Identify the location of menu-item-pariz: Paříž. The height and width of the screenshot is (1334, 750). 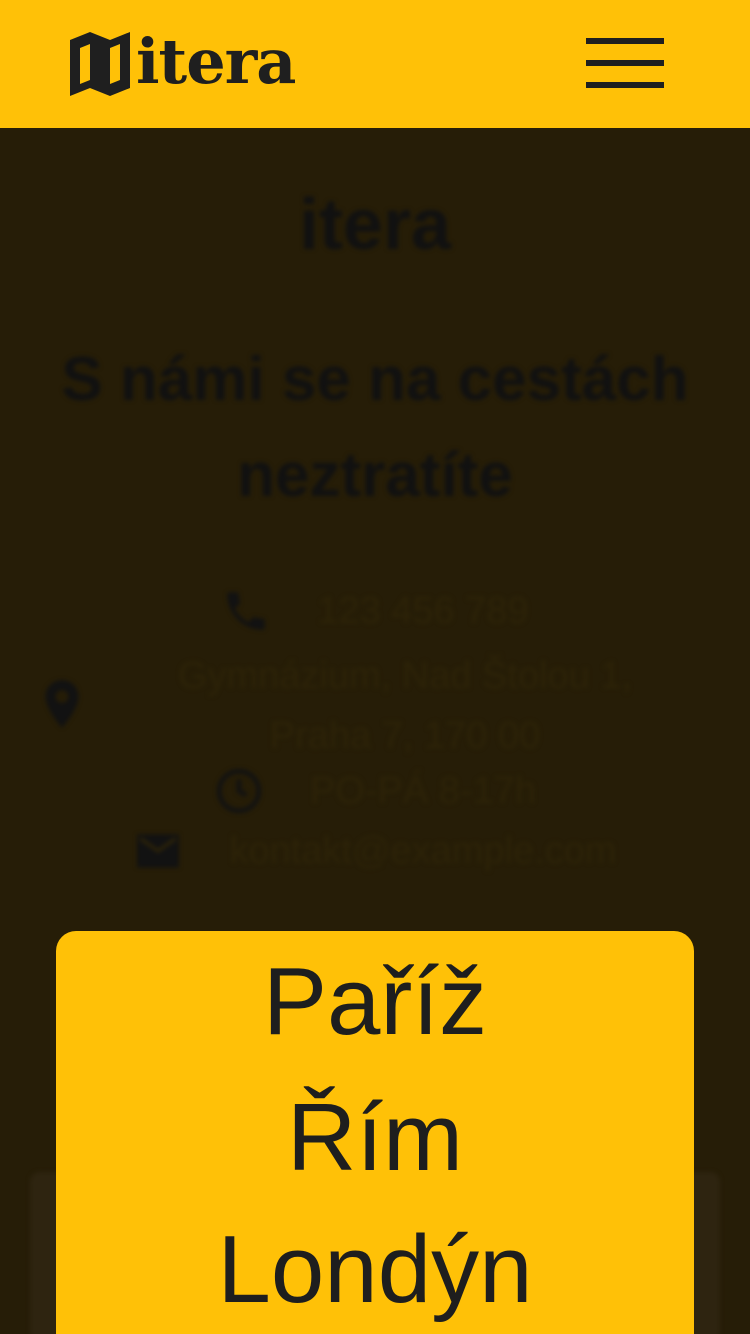
(375, 1002).